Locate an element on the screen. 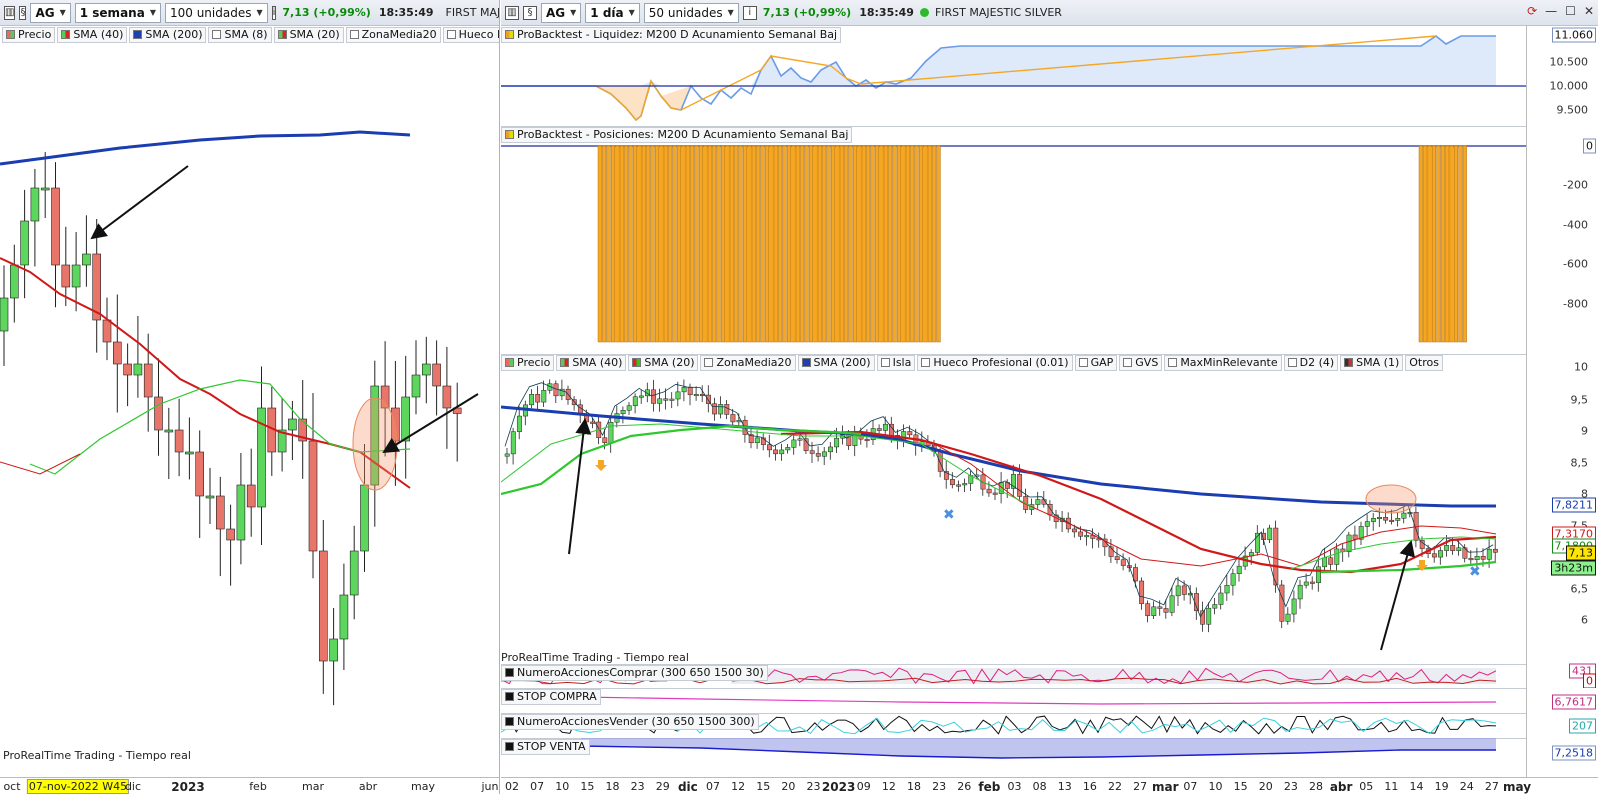  ind2-axis: 6,7617 is located at coordinates (1562, 700).